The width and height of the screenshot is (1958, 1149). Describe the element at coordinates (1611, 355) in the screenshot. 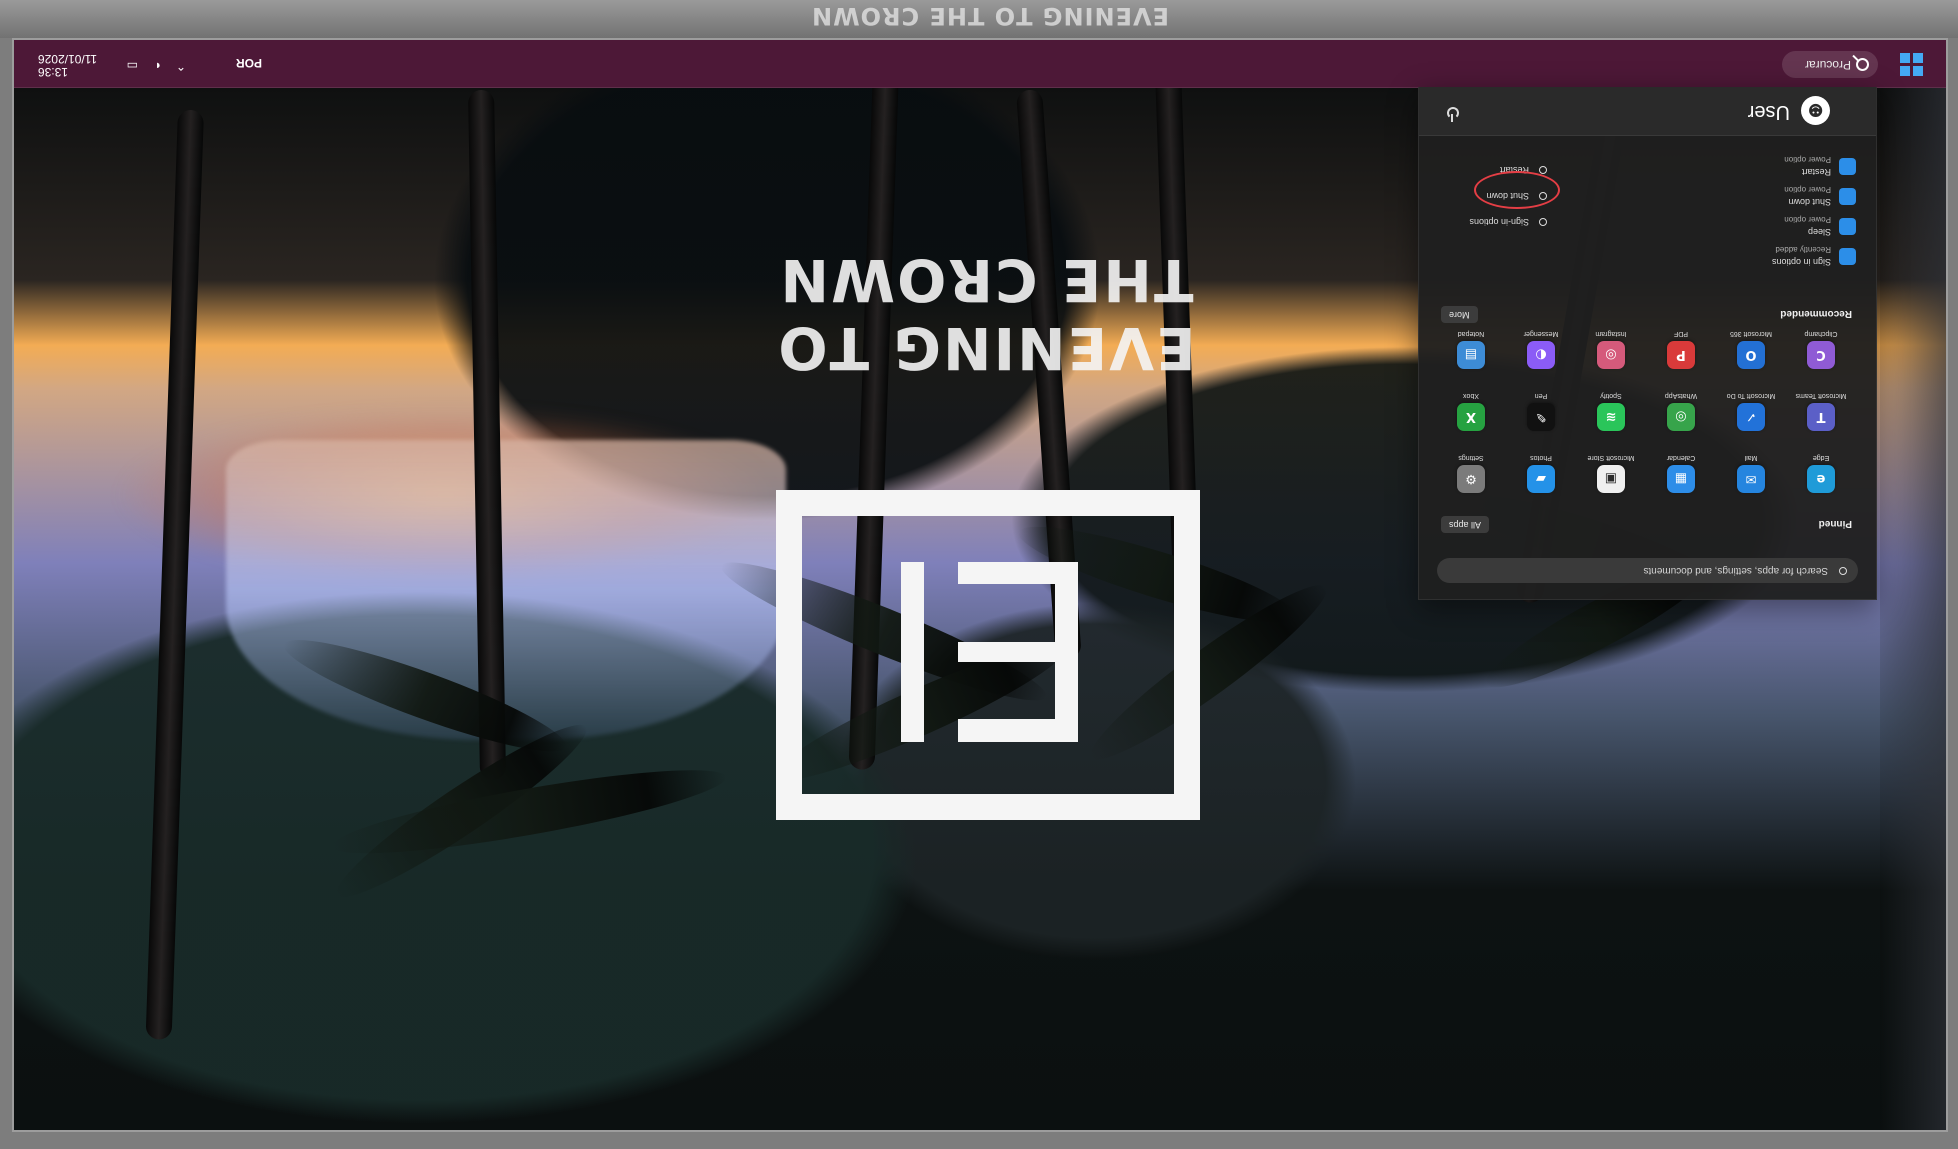

I see `instagram-icon: ◎` at that location.